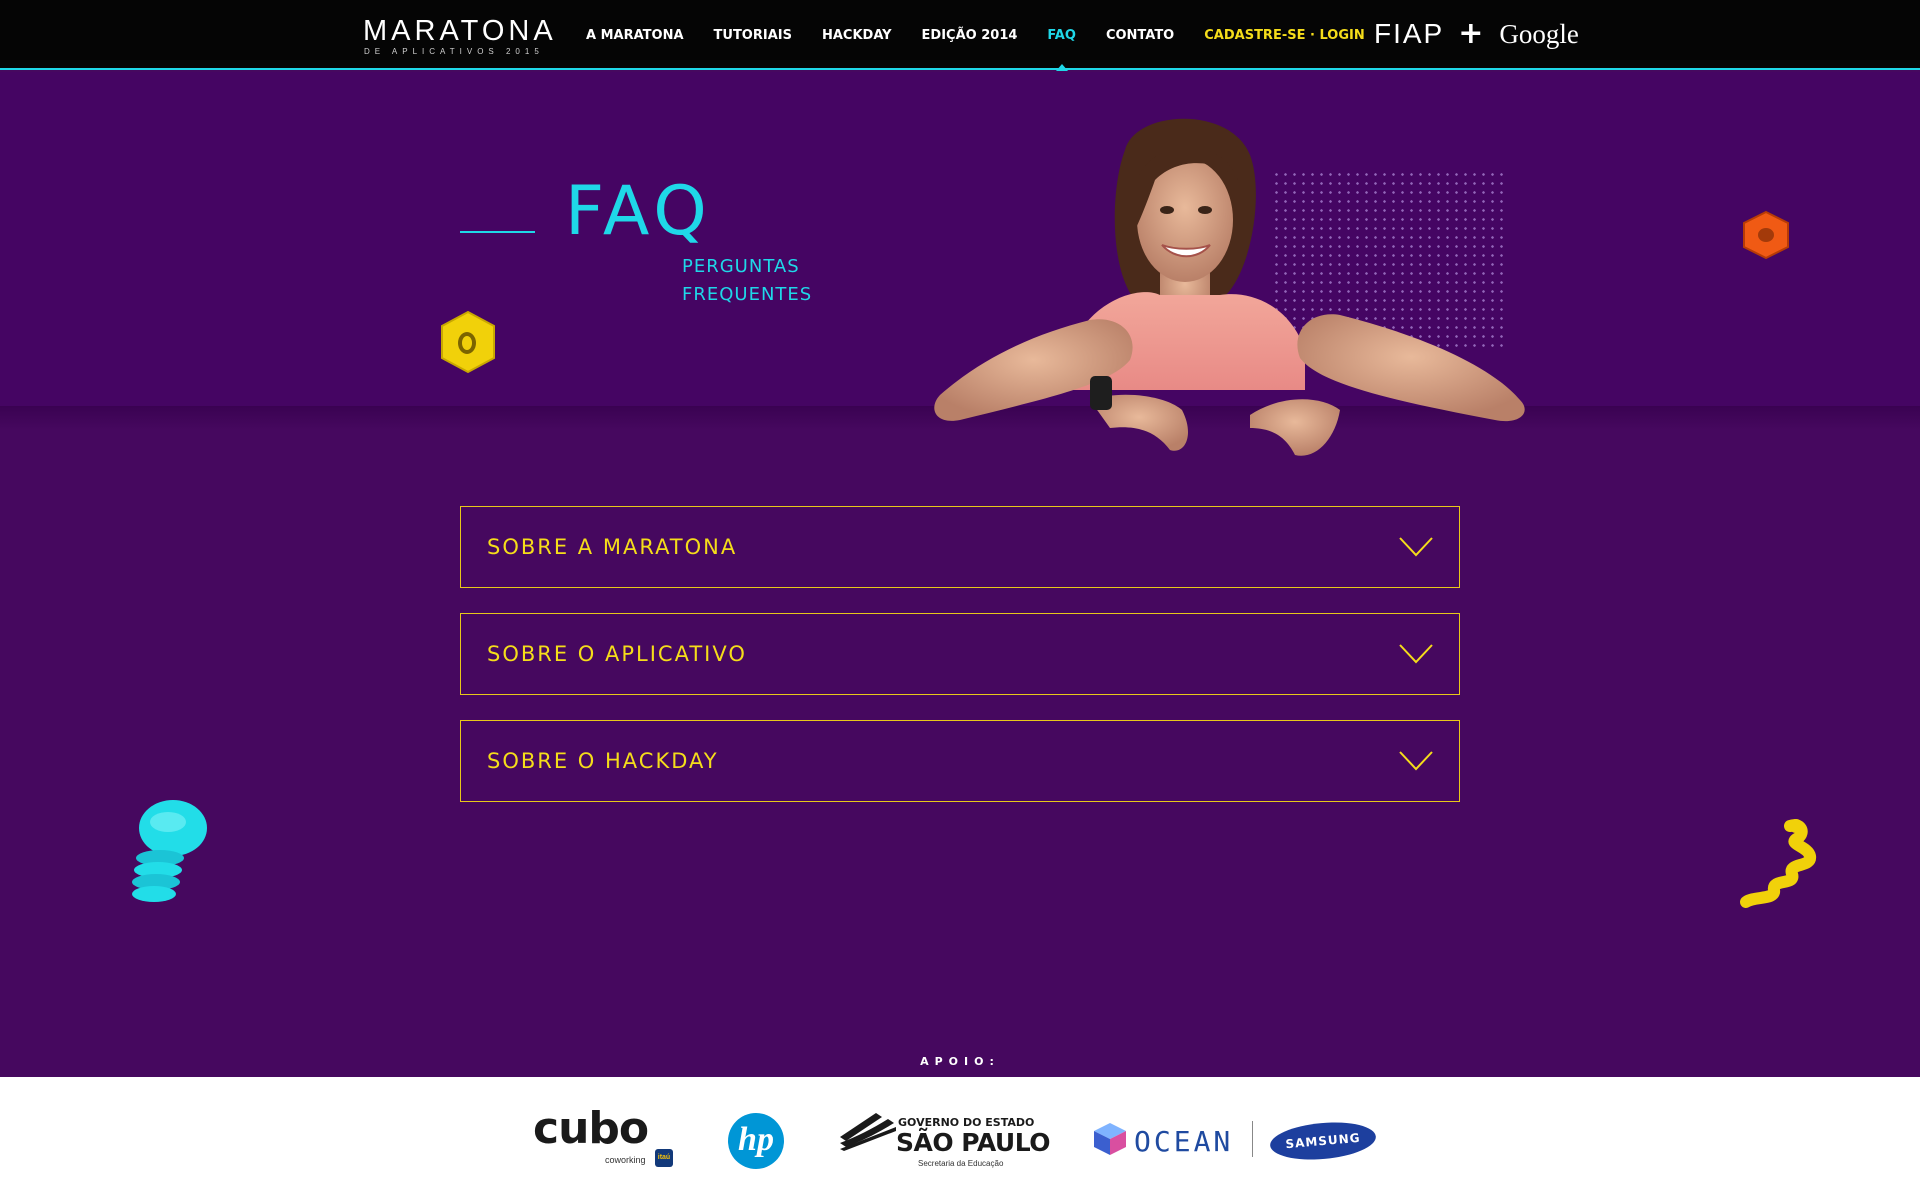 The height and width of the screenshot is (1202, 1920). What do you see at coordinates (591, 1128) in the screenshot?
I see `cubo-logo-text: cubo` at bounding box center [591, 1128].